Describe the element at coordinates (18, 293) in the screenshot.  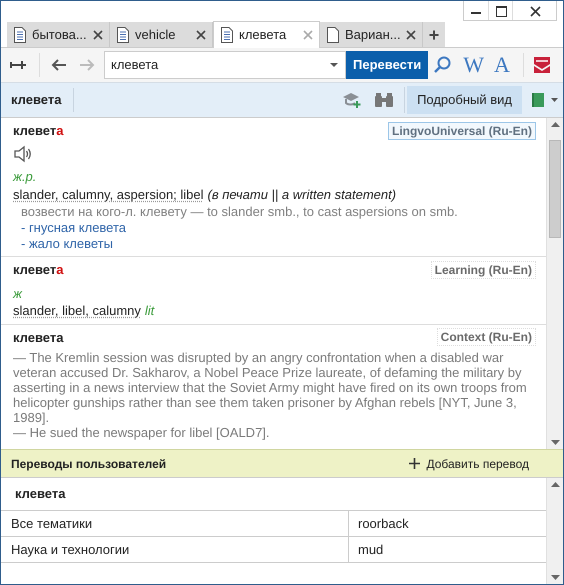
I see `part-of-speech: ж` at that location.